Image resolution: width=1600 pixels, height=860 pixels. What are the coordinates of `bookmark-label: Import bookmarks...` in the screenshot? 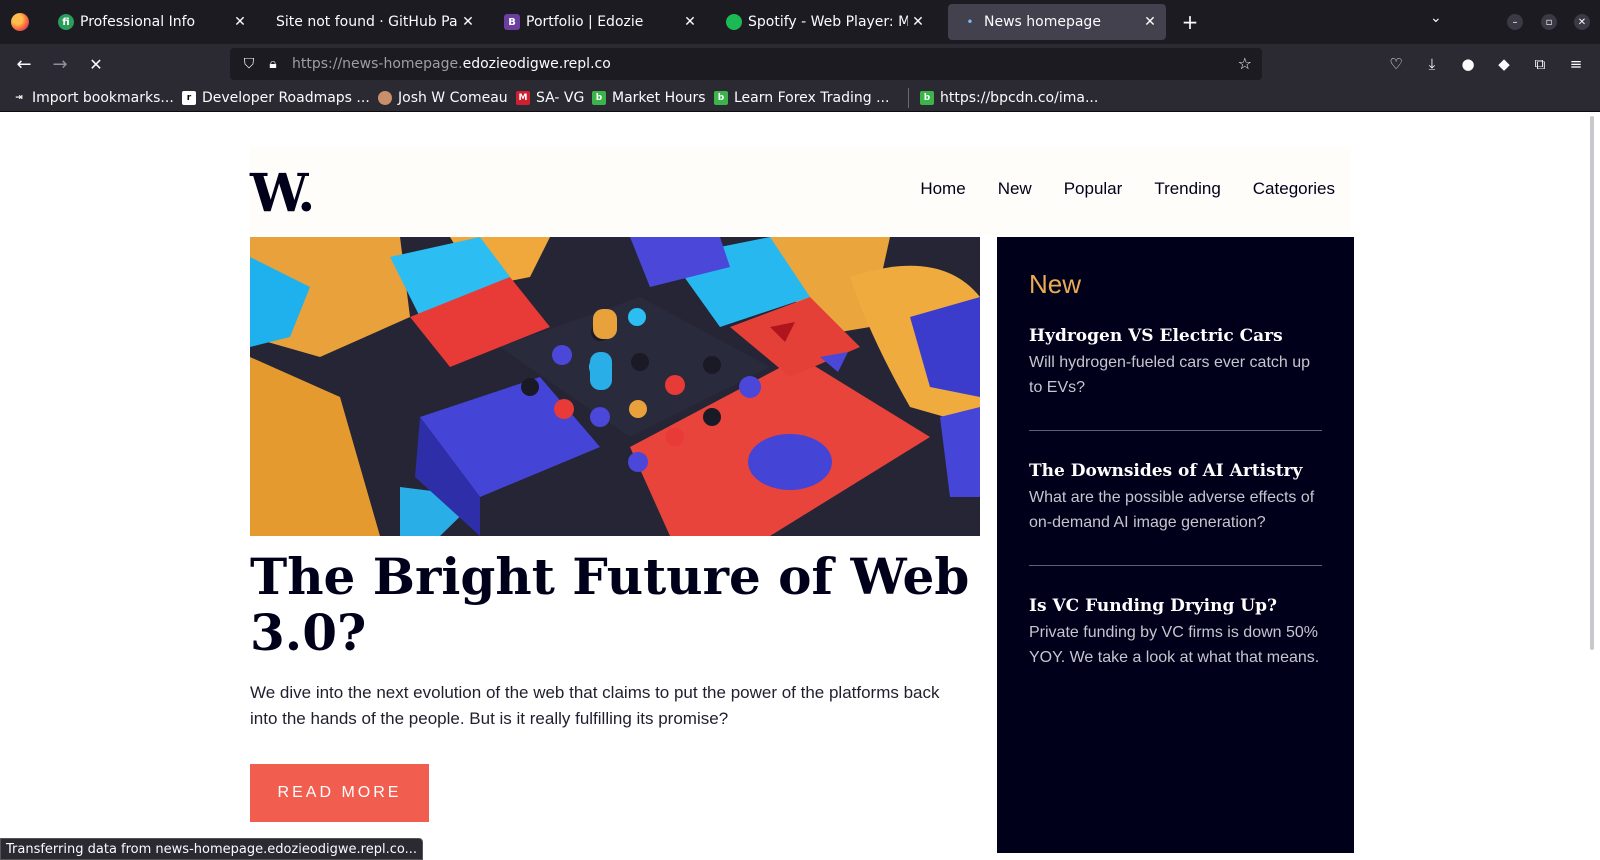 It's located at (103, 98).